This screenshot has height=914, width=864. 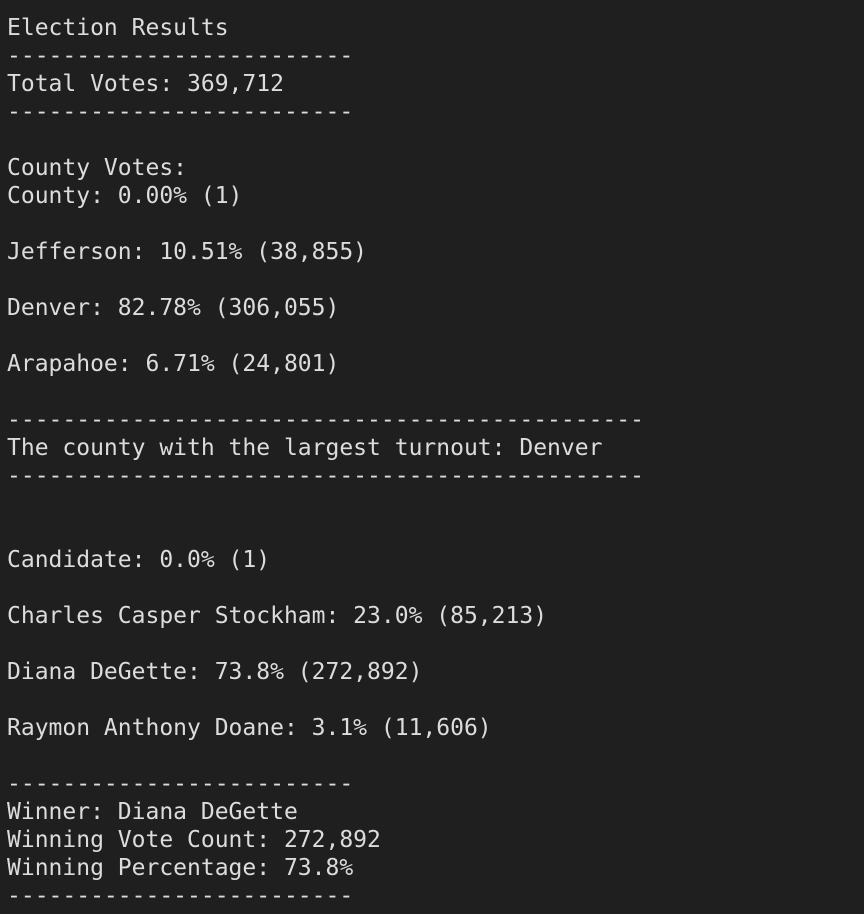 I want to click on county-result-line: Denver: 82.78% (306,055), so click(x=173, y=308).